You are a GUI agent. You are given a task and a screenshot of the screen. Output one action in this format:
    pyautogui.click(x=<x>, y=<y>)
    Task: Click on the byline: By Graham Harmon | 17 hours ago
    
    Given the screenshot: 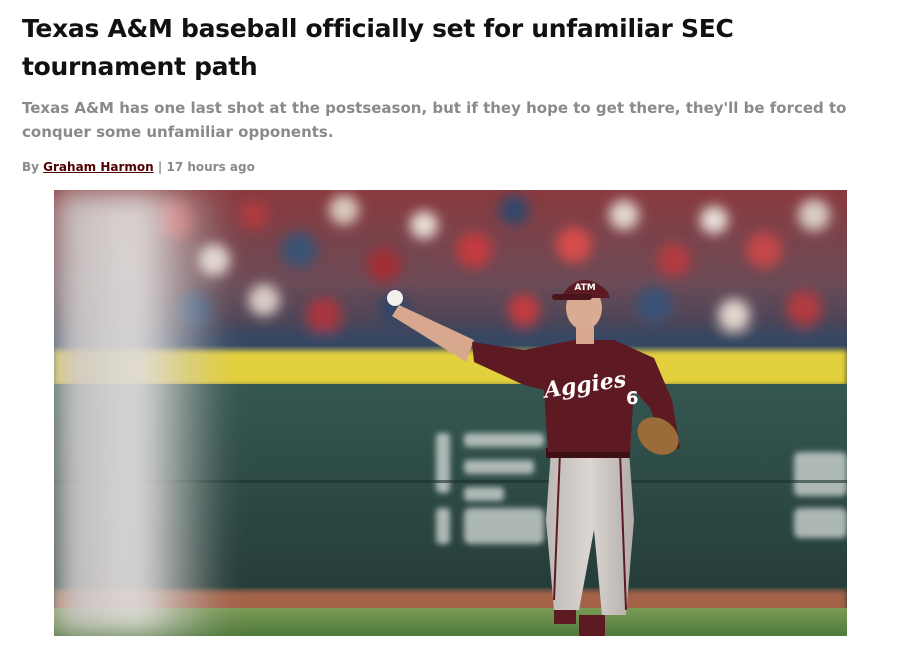 What is the action you would take?
    pyautogui.click(x=138, y=167)
    